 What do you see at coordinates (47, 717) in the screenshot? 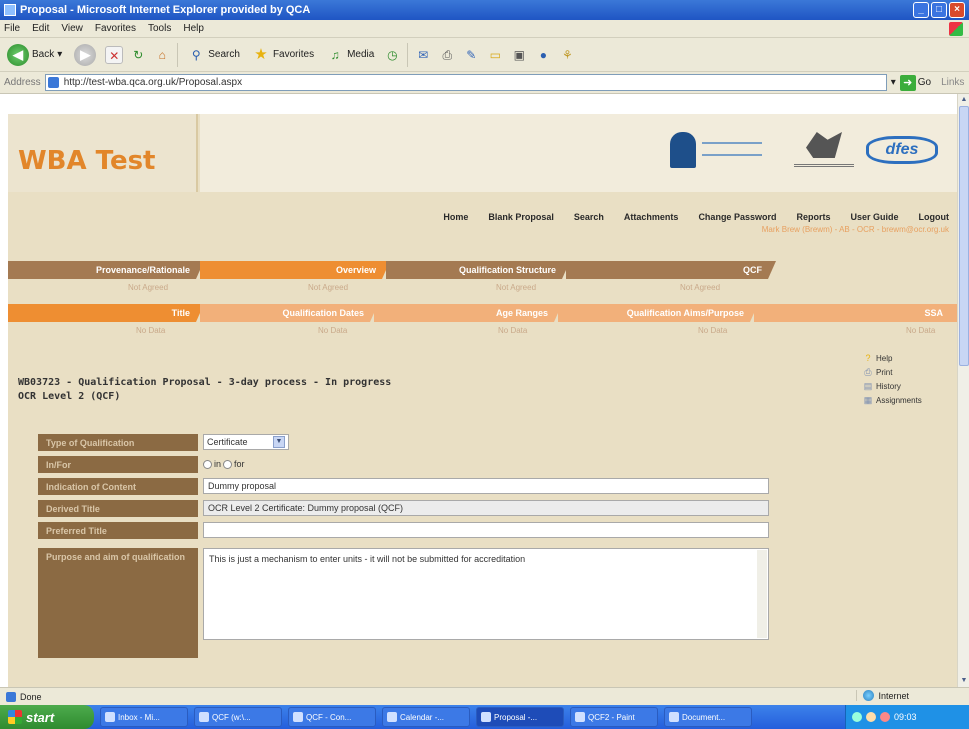
I see `start-button: start` at bounding box center [47, 717].